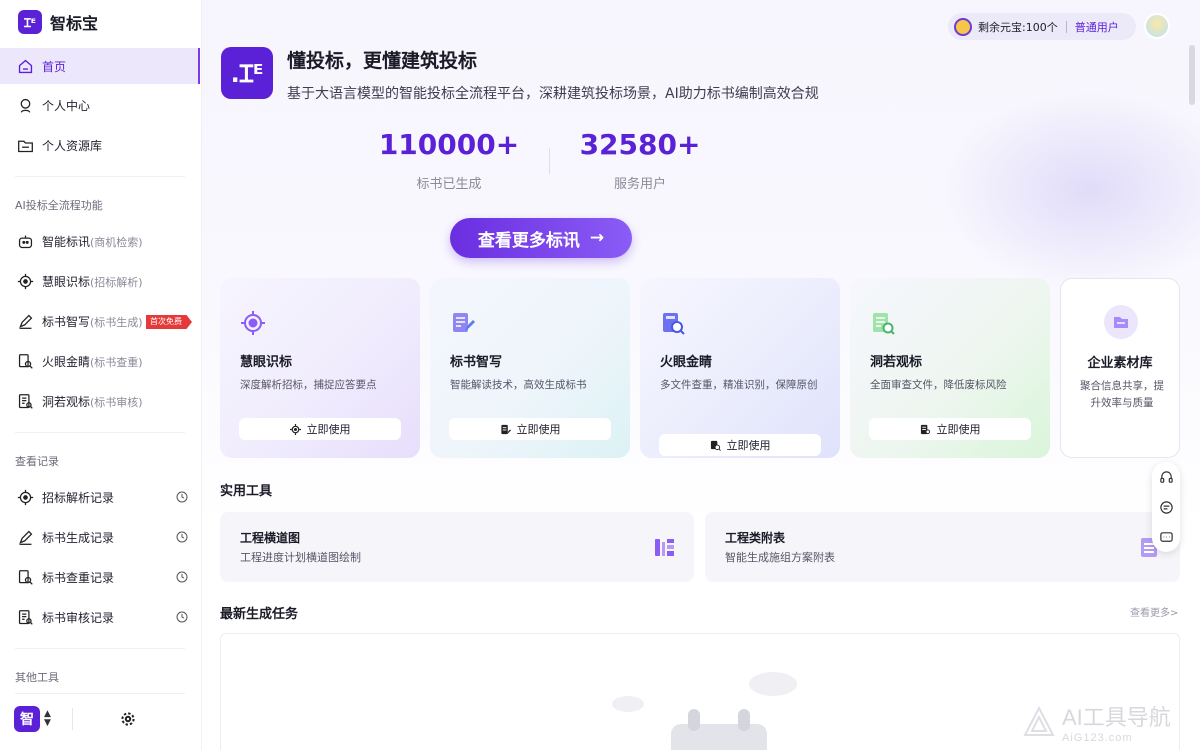 The width and height of the screenshot is (1200, 750). I want to click on sidebar-item-gen-history: 标书生成记录, so click(100, 537).